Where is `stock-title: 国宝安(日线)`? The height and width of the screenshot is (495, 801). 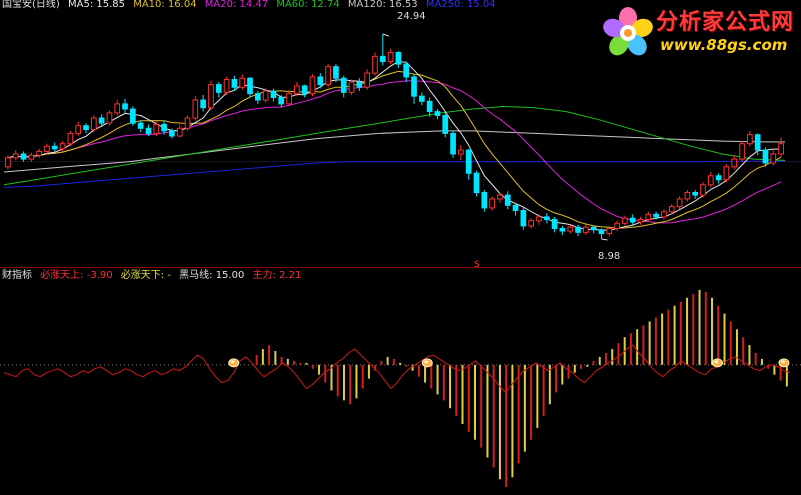 stock-title: 国宝安(日线) is located at coordinates (31, 5).